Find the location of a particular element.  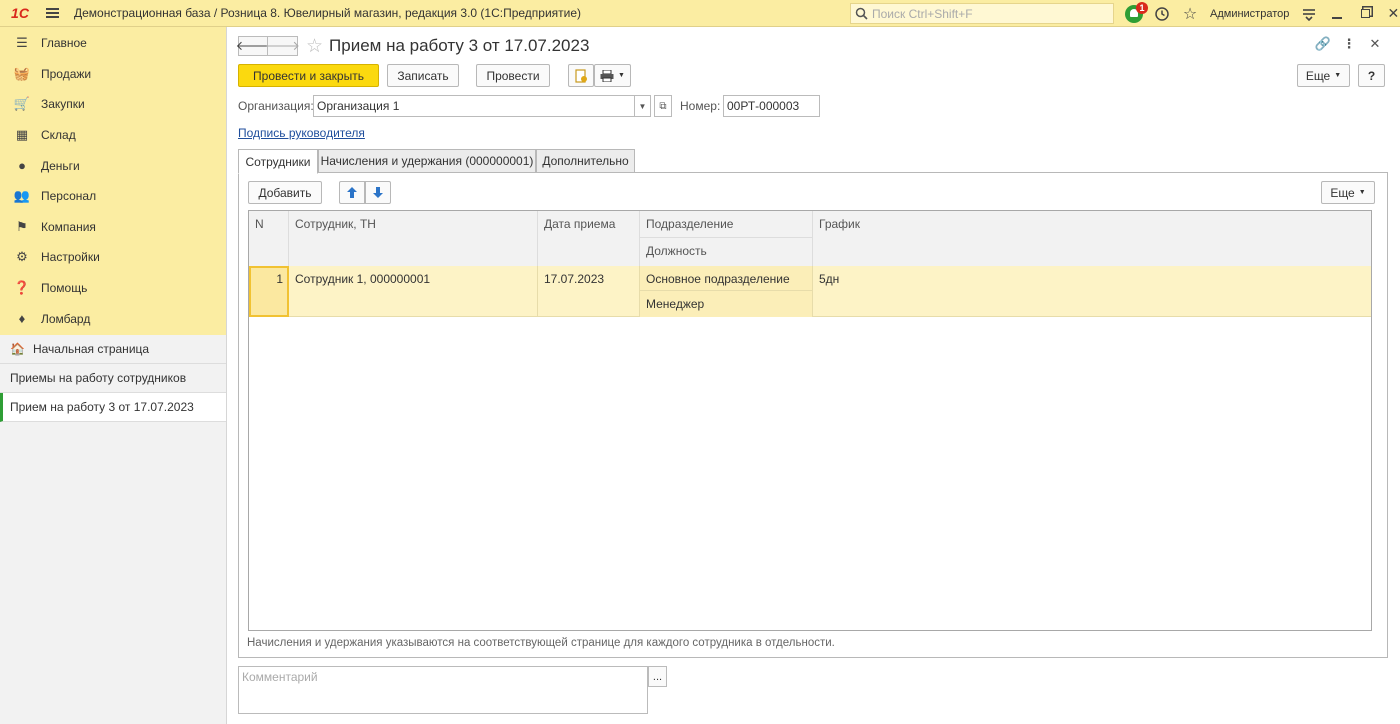

back-button: 🡐 is located at coordinates (253, 46).